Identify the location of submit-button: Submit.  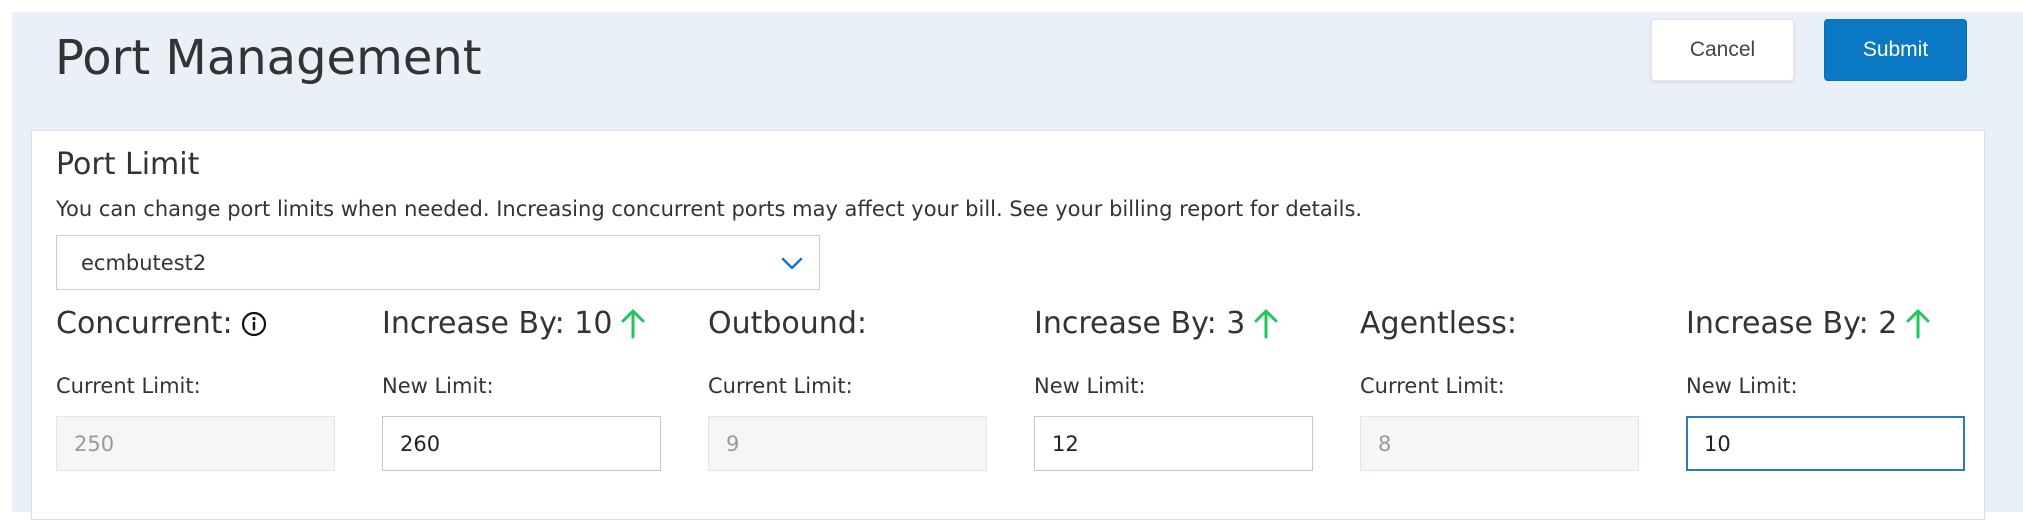
(1895, 50).